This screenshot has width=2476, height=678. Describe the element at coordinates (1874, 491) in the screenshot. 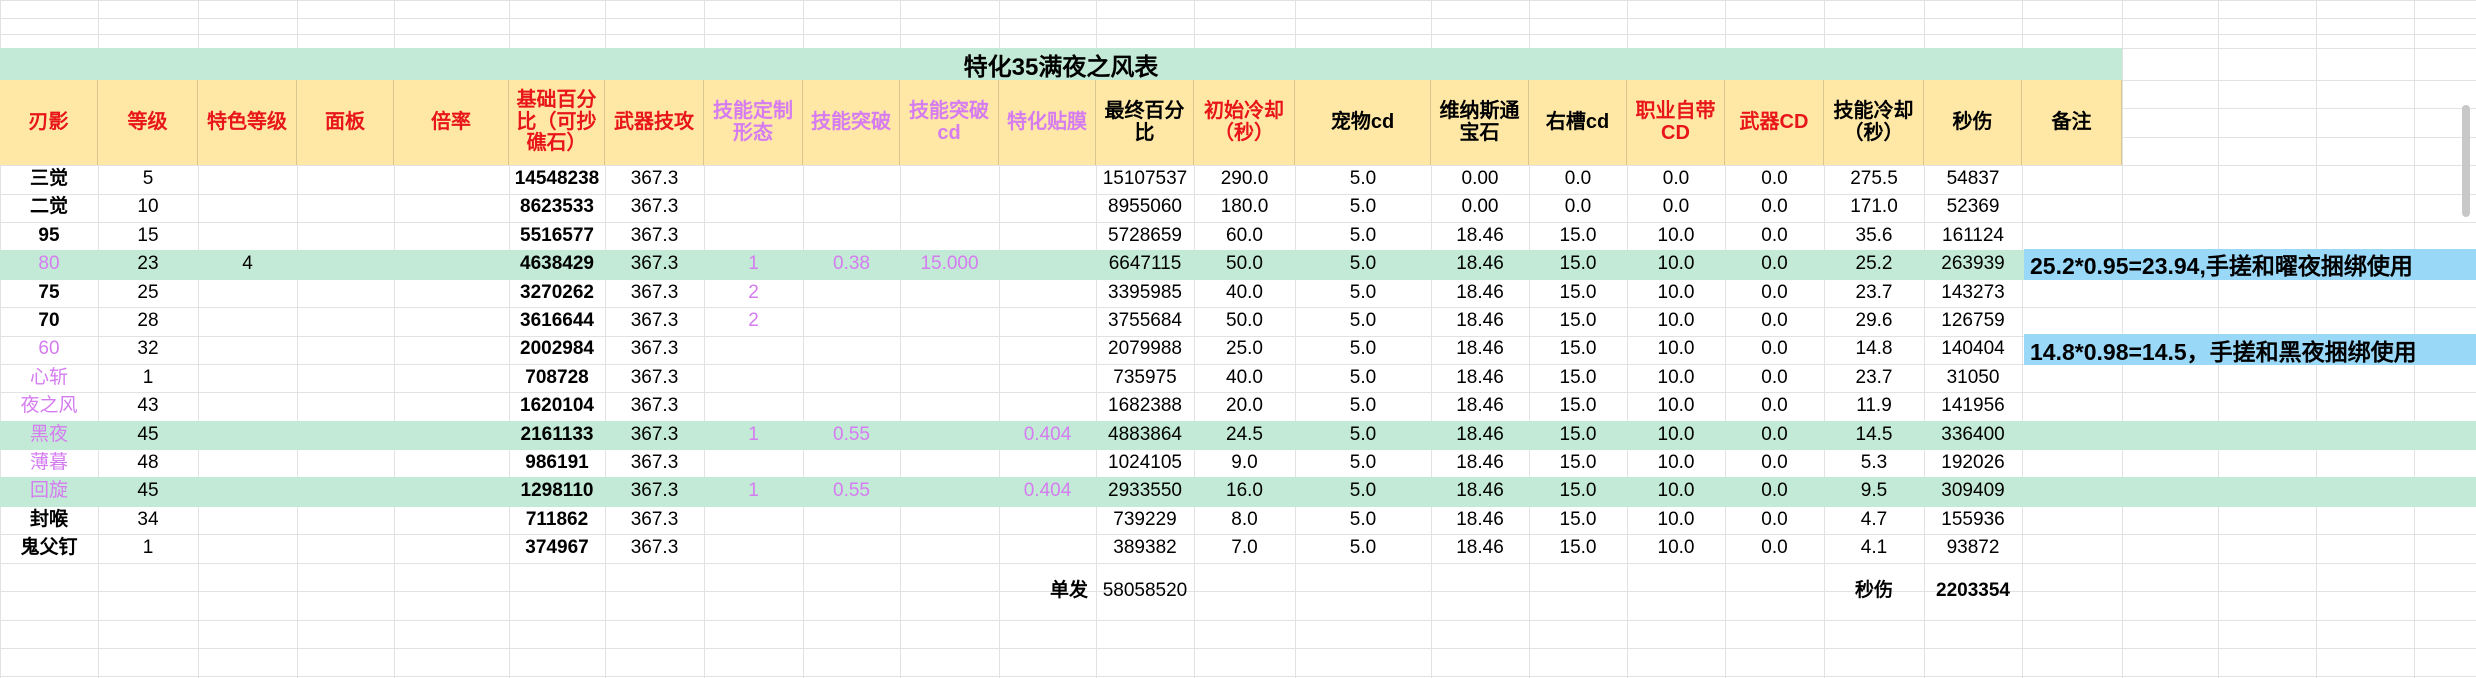

I see `table-cell-cd: 9.5` at that location.